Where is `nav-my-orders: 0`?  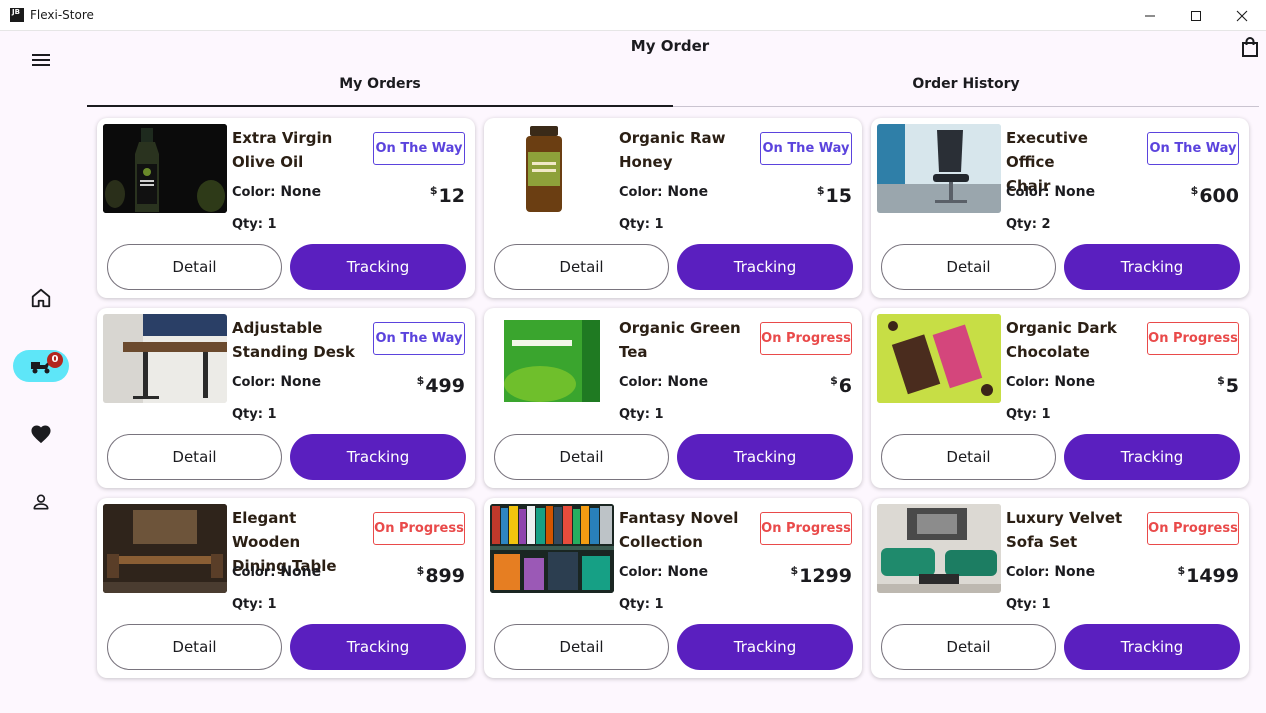
nav-my-orders: 0 is located at coordinates (41, 366).